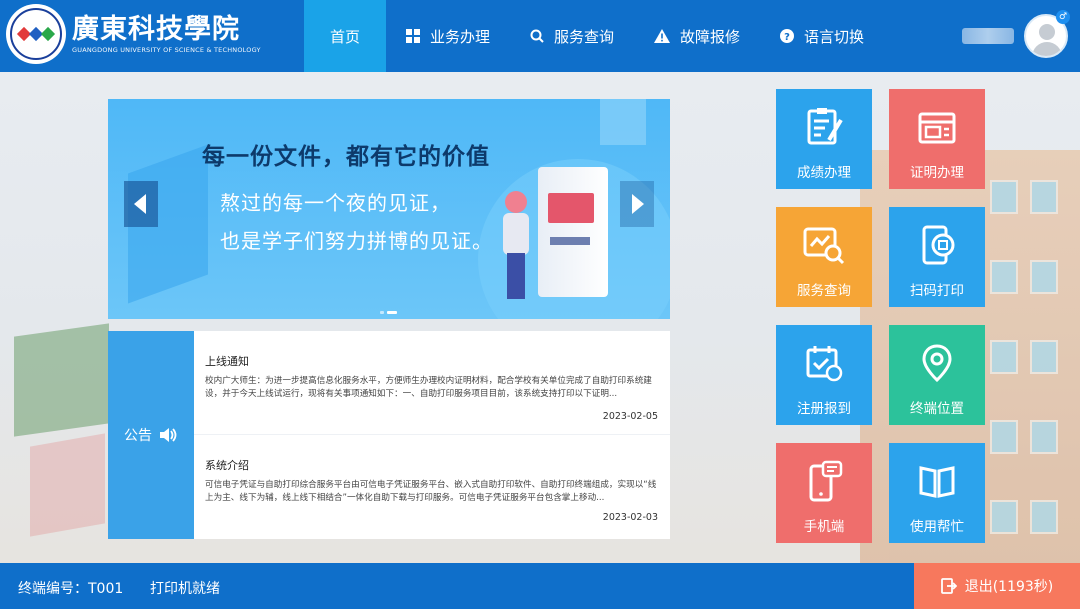 This screenshot has height=609, width=1080. I want to click on banner-prev-button, so click(141, 204).